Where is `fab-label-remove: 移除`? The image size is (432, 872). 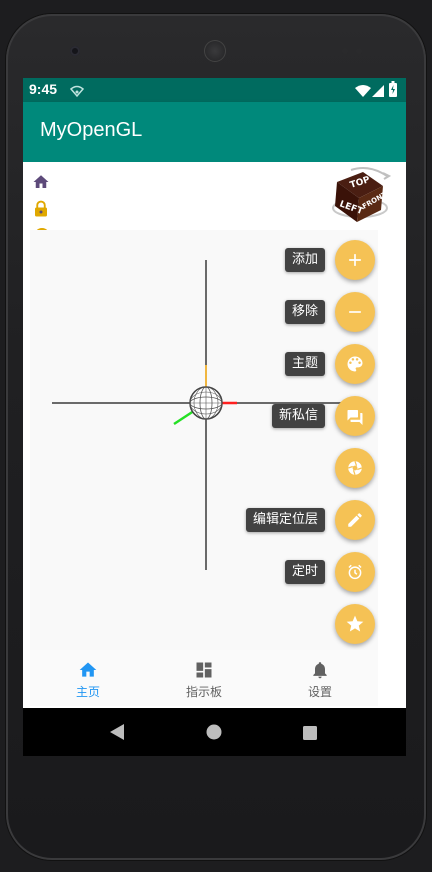 fab-label-remove: 移除 is located at coordinates (304, 312).